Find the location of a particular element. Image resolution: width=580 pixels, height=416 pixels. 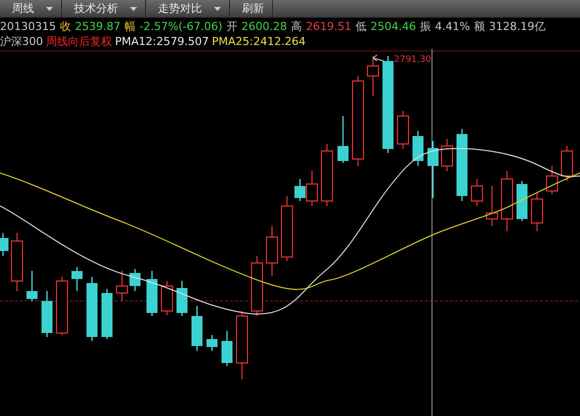

field-value: 2619.51 is located at coordinates (329, 26).